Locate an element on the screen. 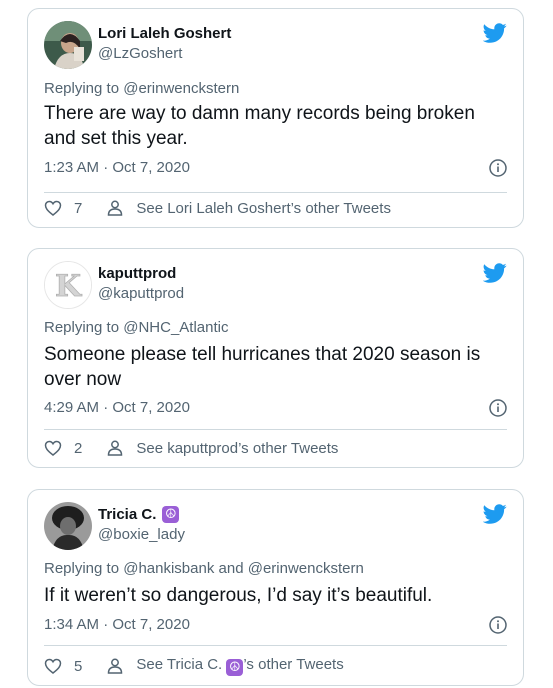 The image size is (553, 688). author-name: Tricia C. ☮ is located at coordinates (139, 514).